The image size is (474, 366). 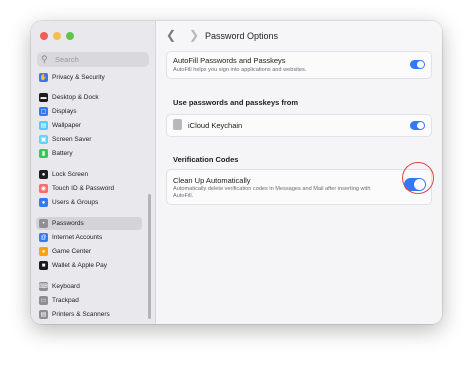 What do you see at coordinates (99, 59) in the screenshot?
I see `search-input` at bounding box center [99, 59].